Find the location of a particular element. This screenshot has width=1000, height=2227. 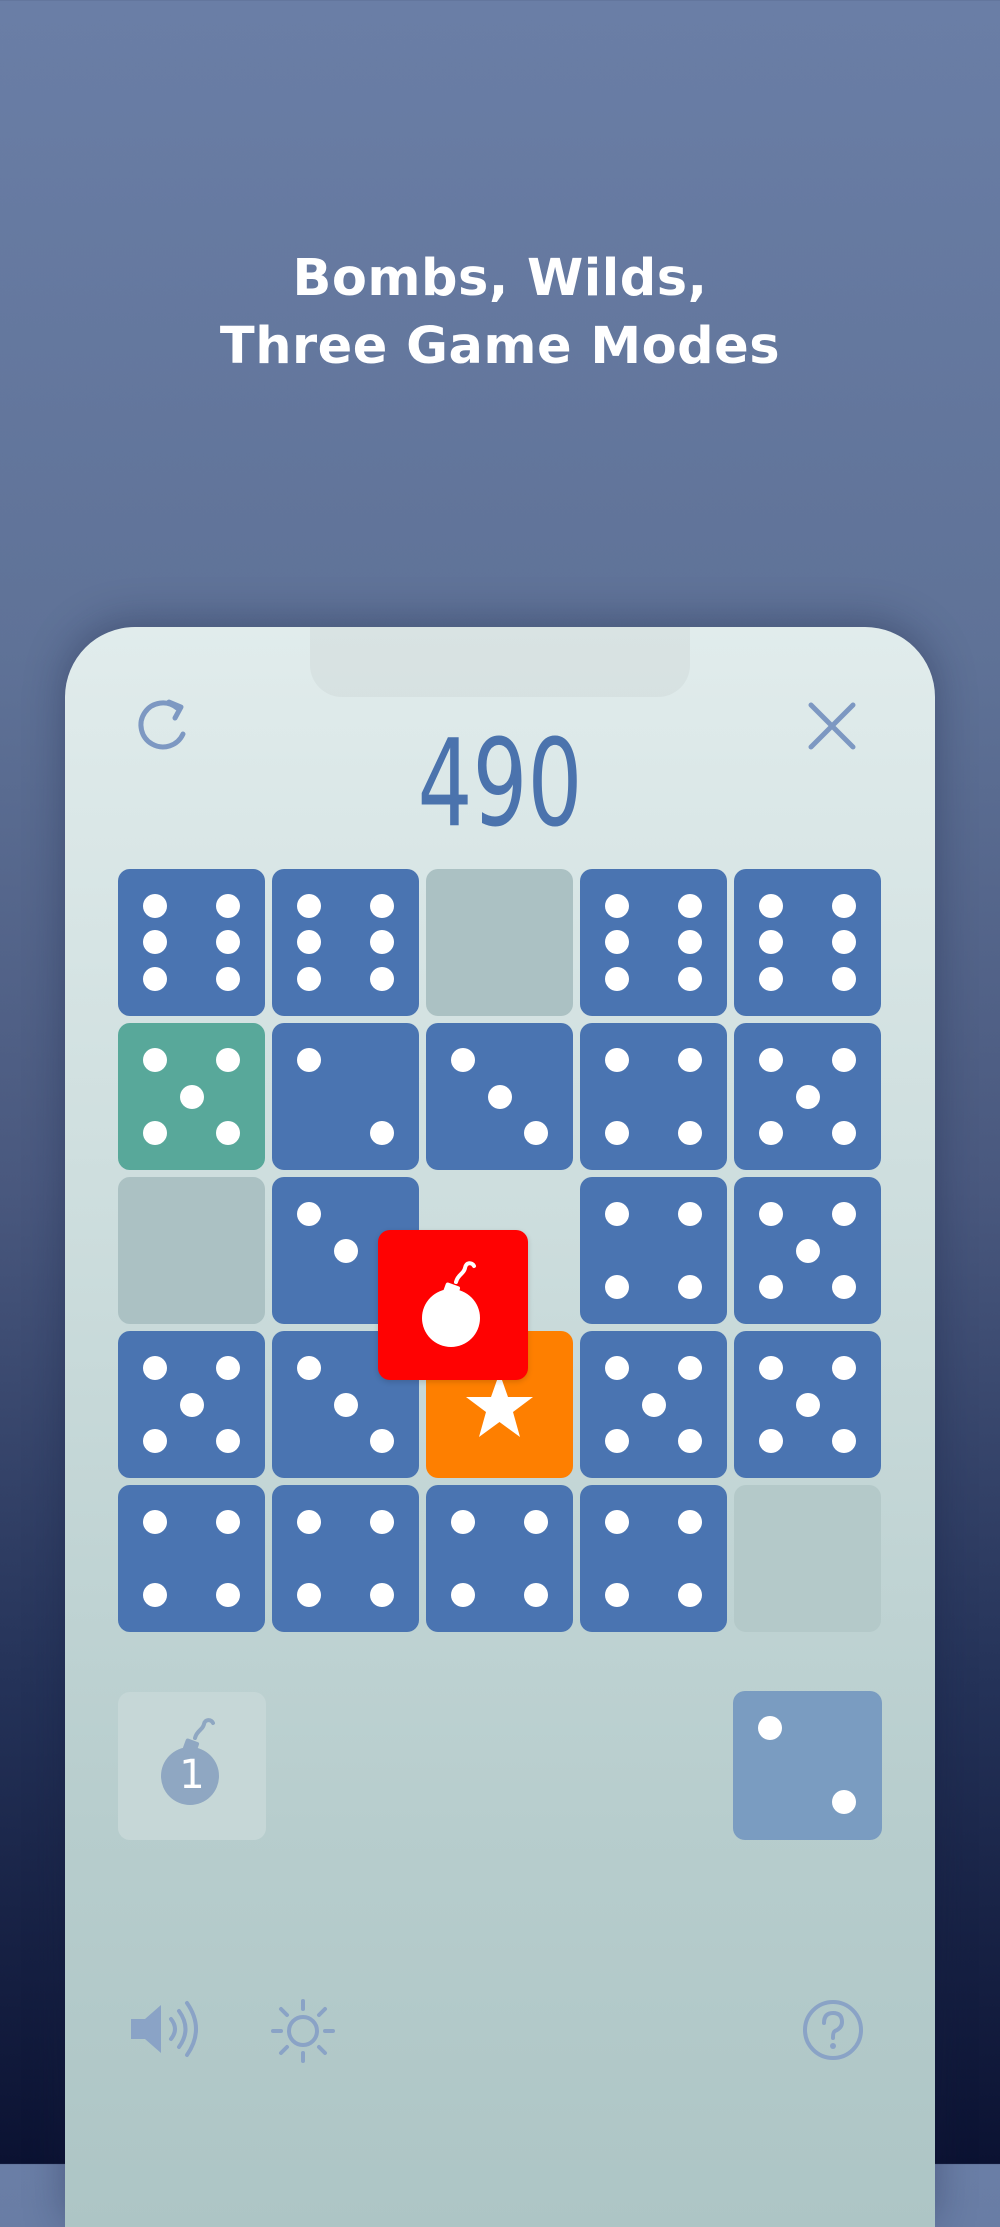

bomb-icon is located at coordinates (451, 1304).